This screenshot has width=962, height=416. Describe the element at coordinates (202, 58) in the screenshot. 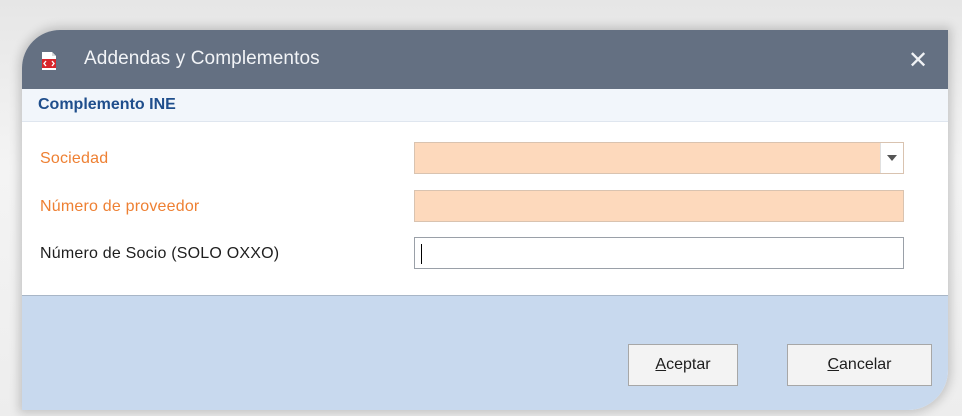

I see `window-title: Addendas y Complementos` at that location.